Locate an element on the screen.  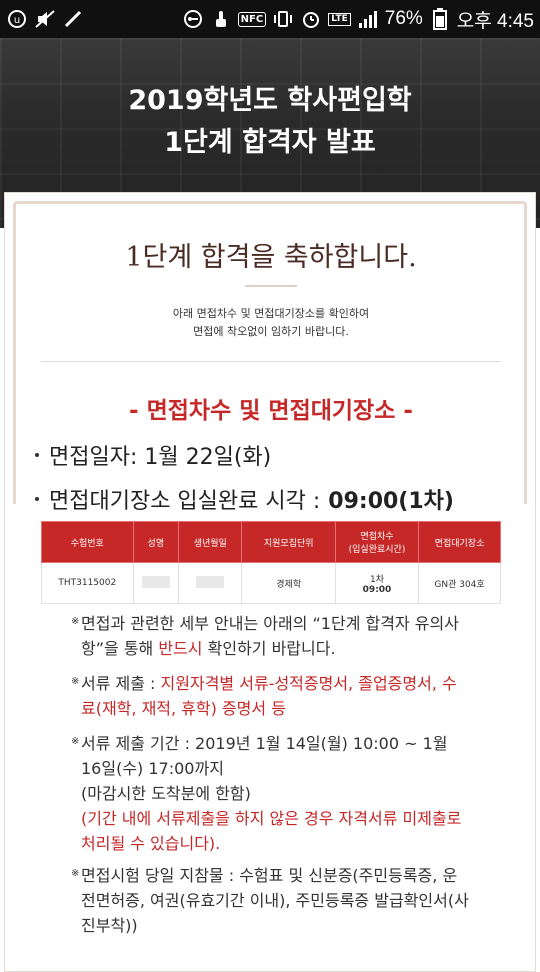
redacted-birthdate is located at coordinates (210, 581).